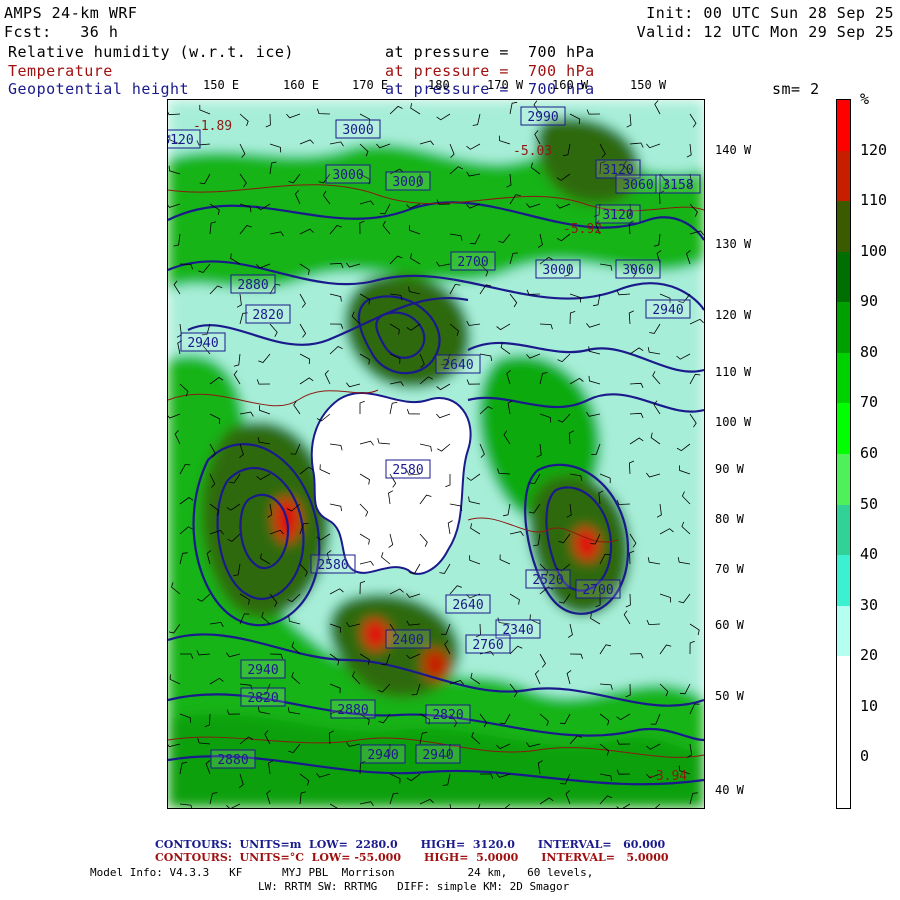  I want to click on colorbar-tick-label: 110, so click(874, 200).